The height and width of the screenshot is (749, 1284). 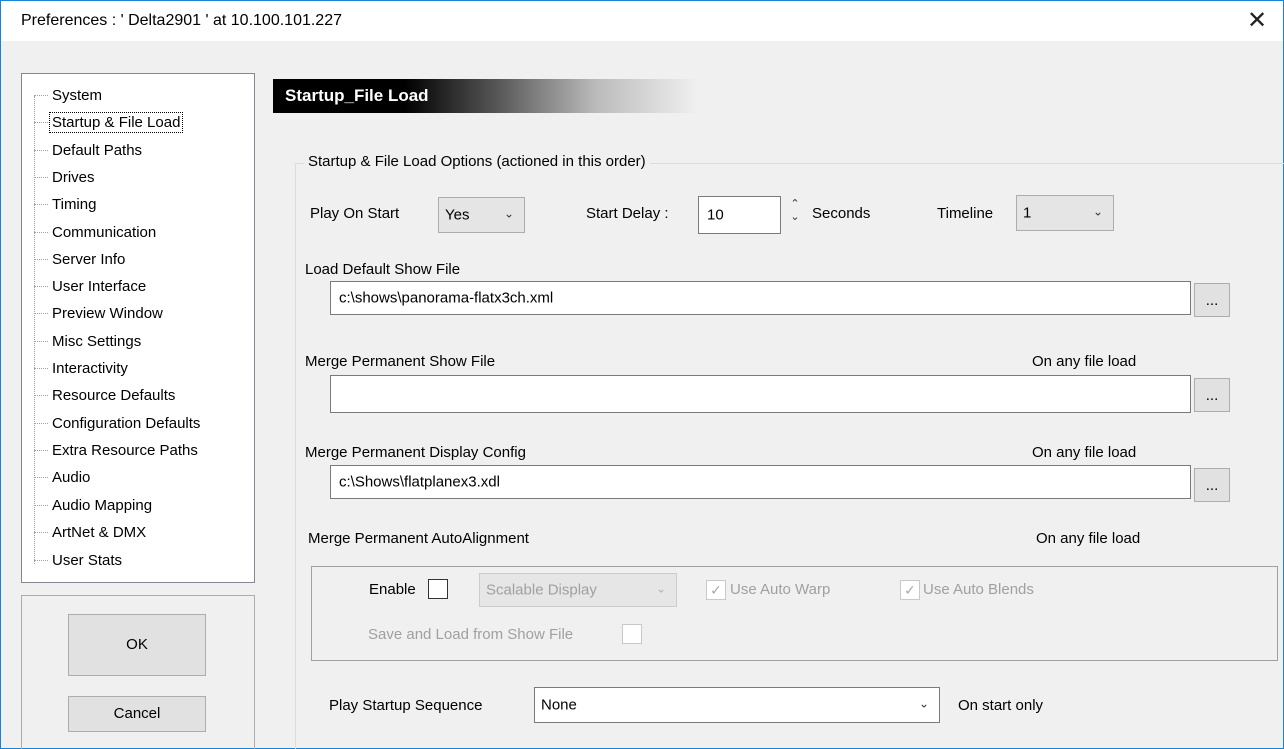 I want to click on default-show-input: c:\shows\panorama-flatx3ch.xml, so click(x=760, y=298).